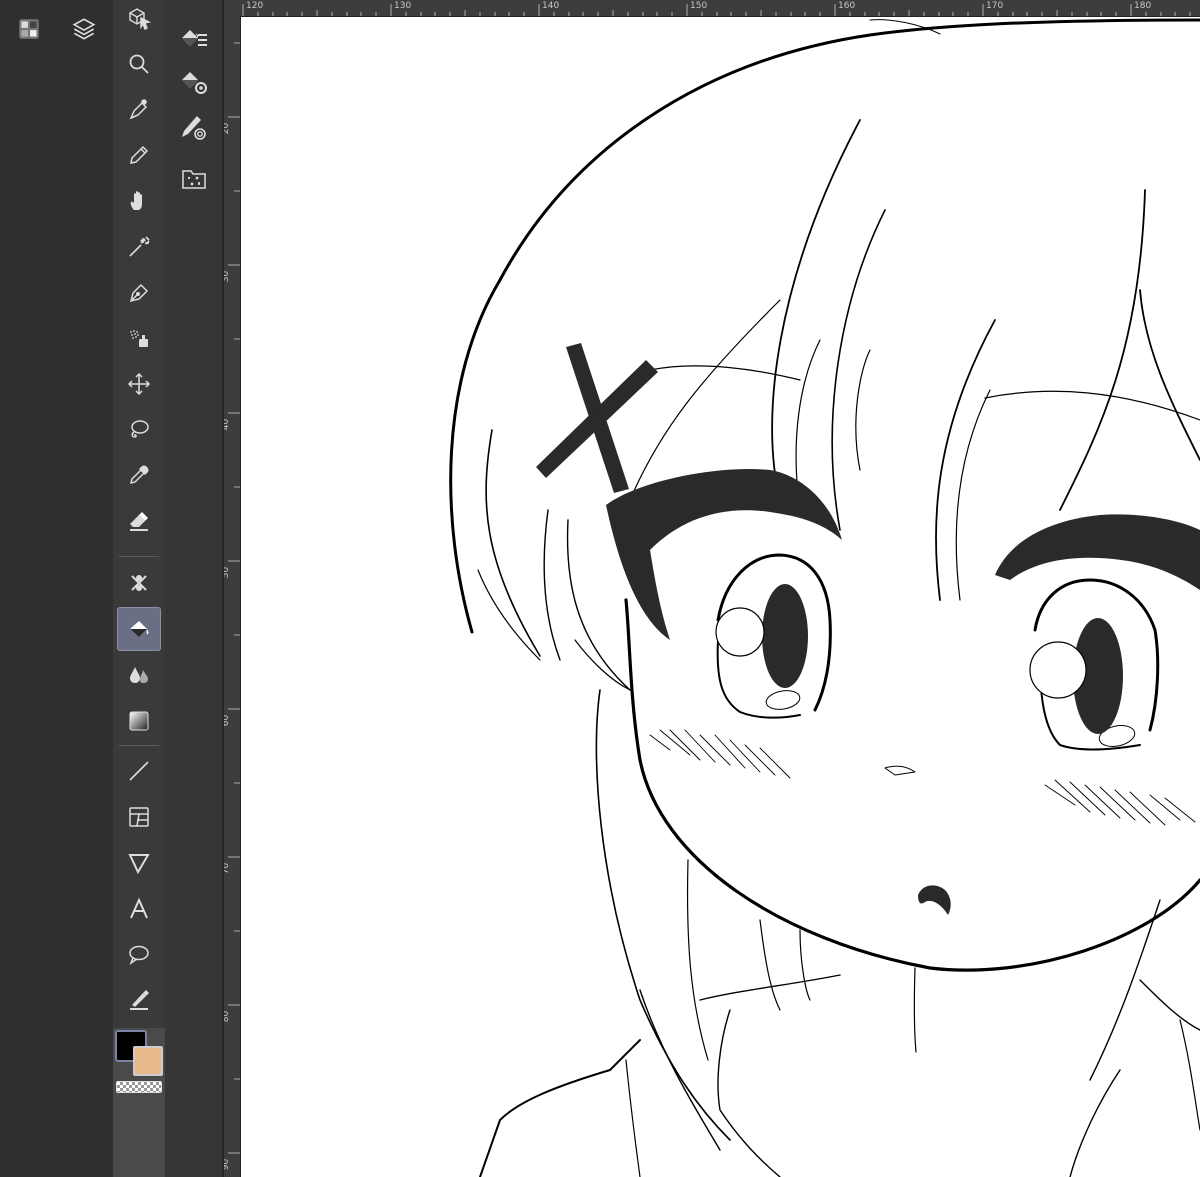 The height and width of the screenshot is (1177, 1200). I want to click on ruler-label: 60, so click(228, 720).